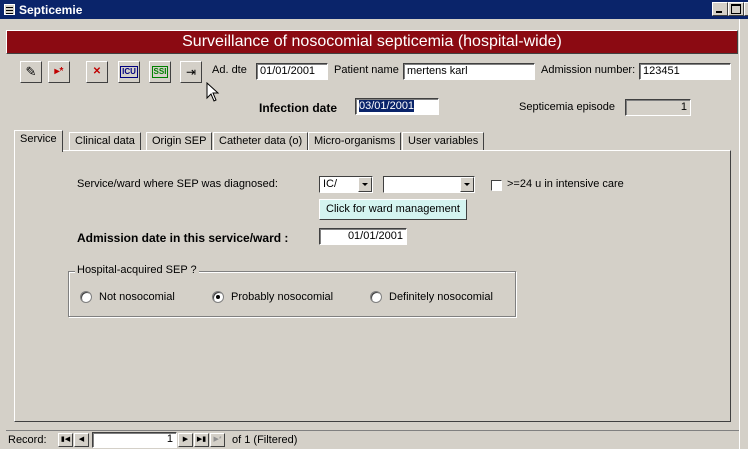  I want to click on delete-record-button: ✕, so click(97, 72).